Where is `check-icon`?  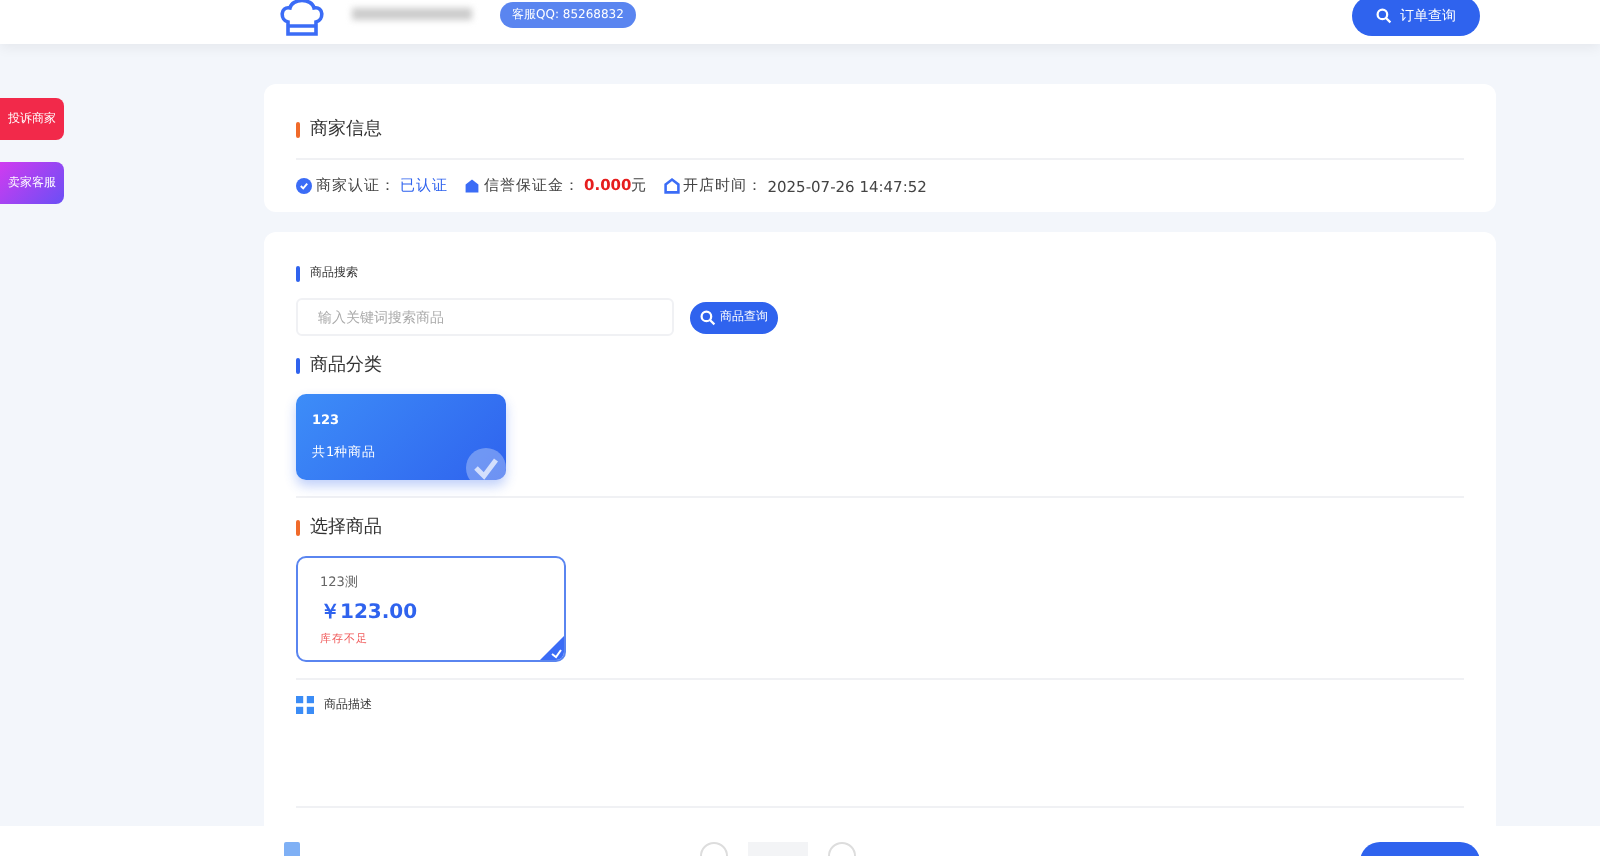 check-icon is located at coordinates (486, 464).